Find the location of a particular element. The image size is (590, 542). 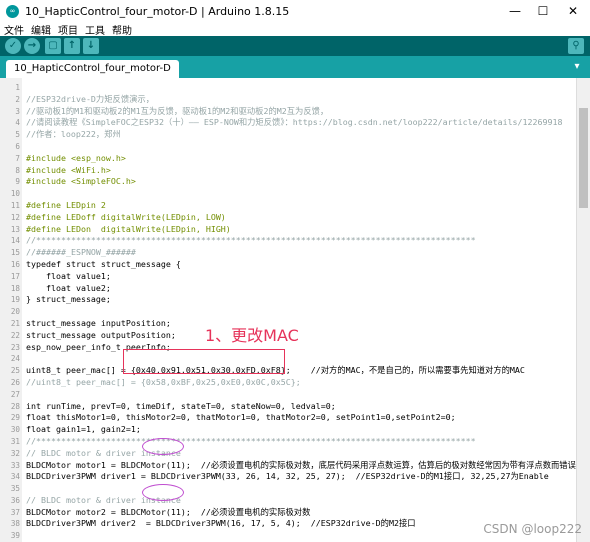

line-number: 32 is located at coordinates (15, 453).